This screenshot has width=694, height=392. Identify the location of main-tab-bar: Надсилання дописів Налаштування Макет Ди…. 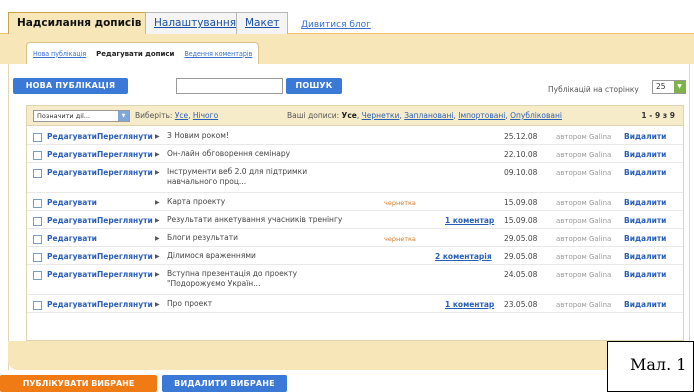
(347, 17).